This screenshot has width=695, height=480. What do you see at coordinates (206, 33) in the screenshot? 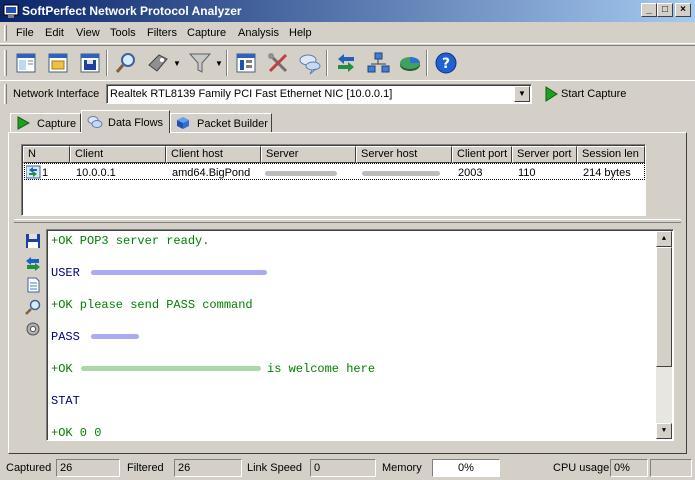
I see `menu-capture: Capture` at bounding box center [206, 33].